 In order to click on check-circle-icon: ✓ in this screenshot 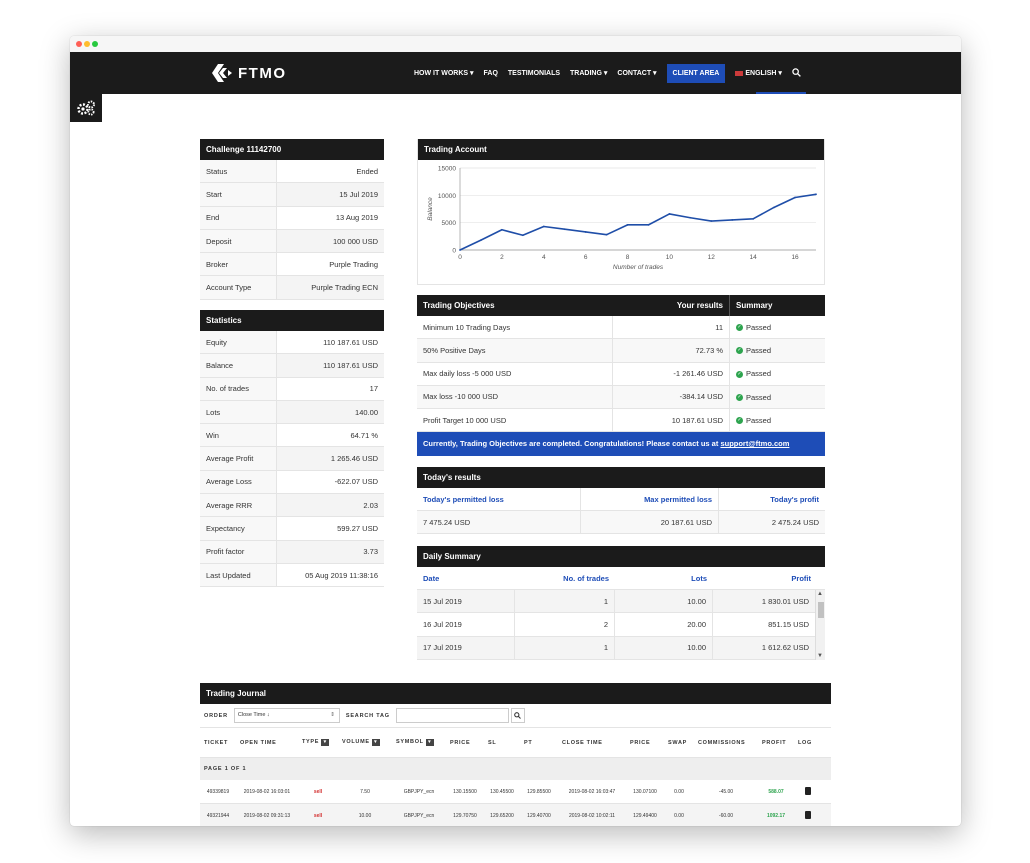, I will do `click(739, 398)`.